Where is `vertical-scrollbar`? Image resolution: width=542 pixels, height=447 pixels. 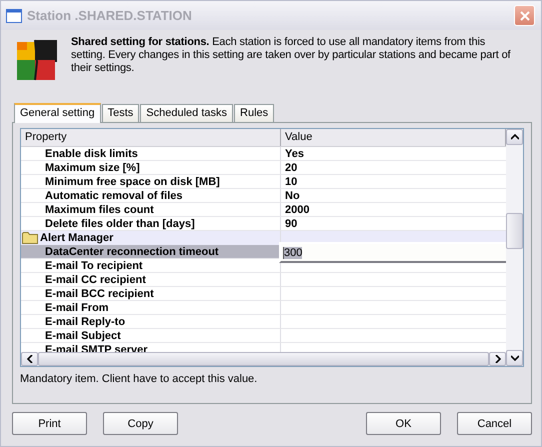 vertical-scrollbar is located at coordinates (514, 247).